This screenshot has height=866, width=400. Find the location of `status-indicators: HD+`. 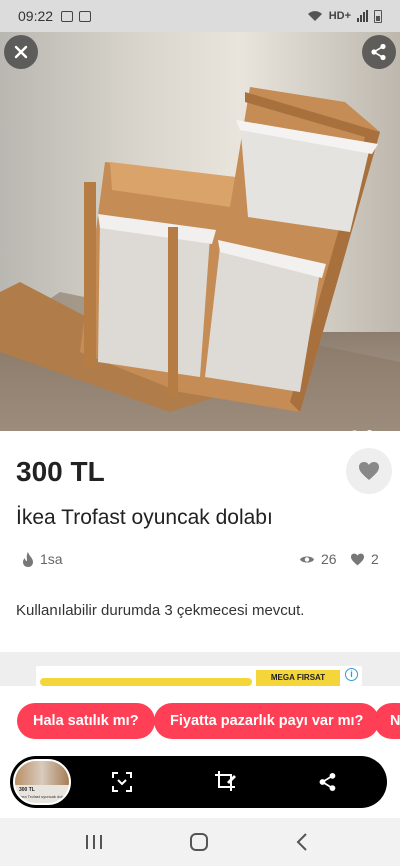

status-indicators: HD+ is located at coordinates (344, 16).